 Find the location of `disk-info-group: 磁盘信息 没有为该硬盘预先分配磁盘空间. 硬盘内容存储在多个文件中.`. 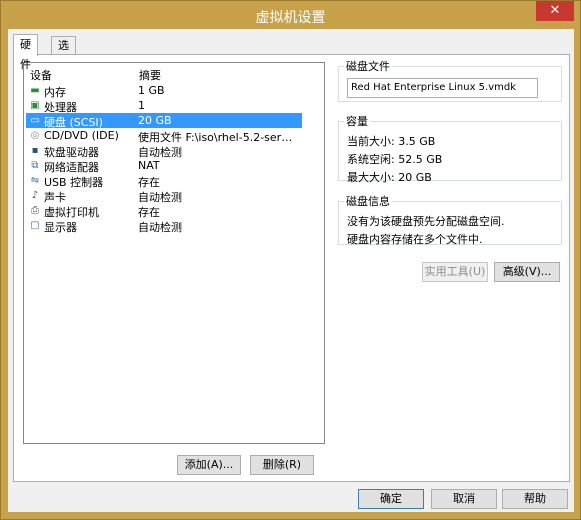

disk-info-group: 磁盘信息 没有为该硬盘预先分配磁盘空间. 硬盘内容存储在多个文件中. is located at coordinates (450, 219).